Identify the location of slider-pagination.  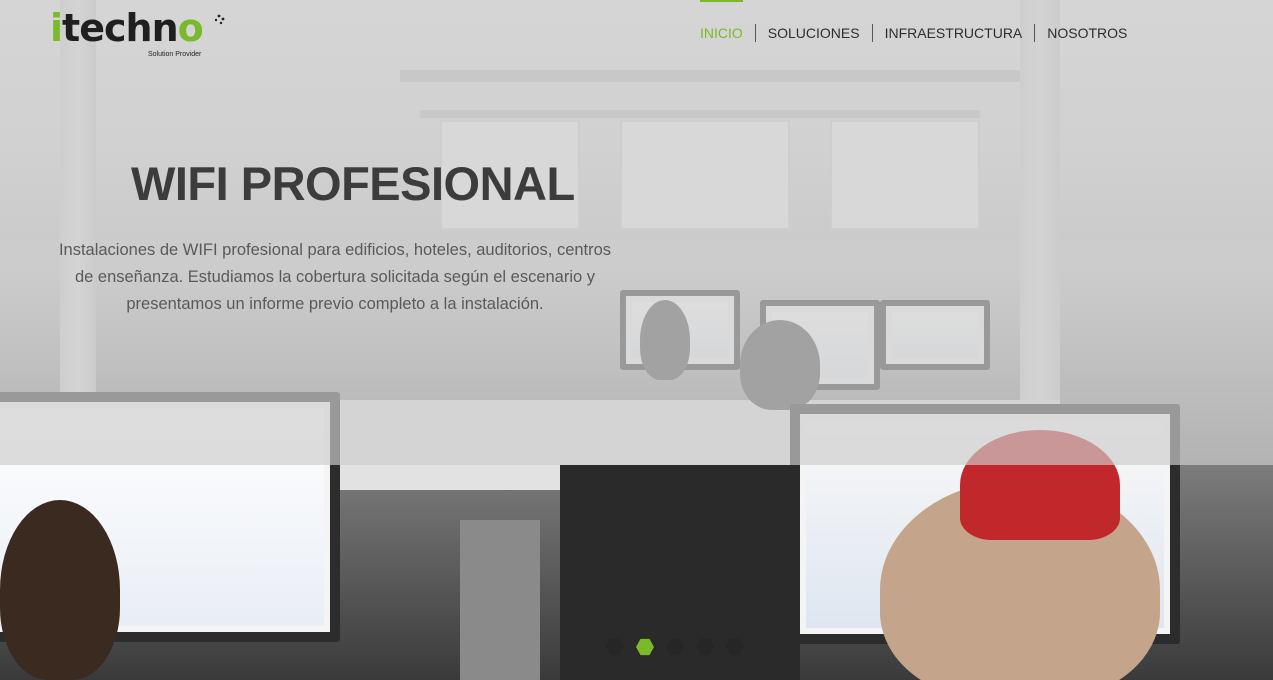
(675, 647).